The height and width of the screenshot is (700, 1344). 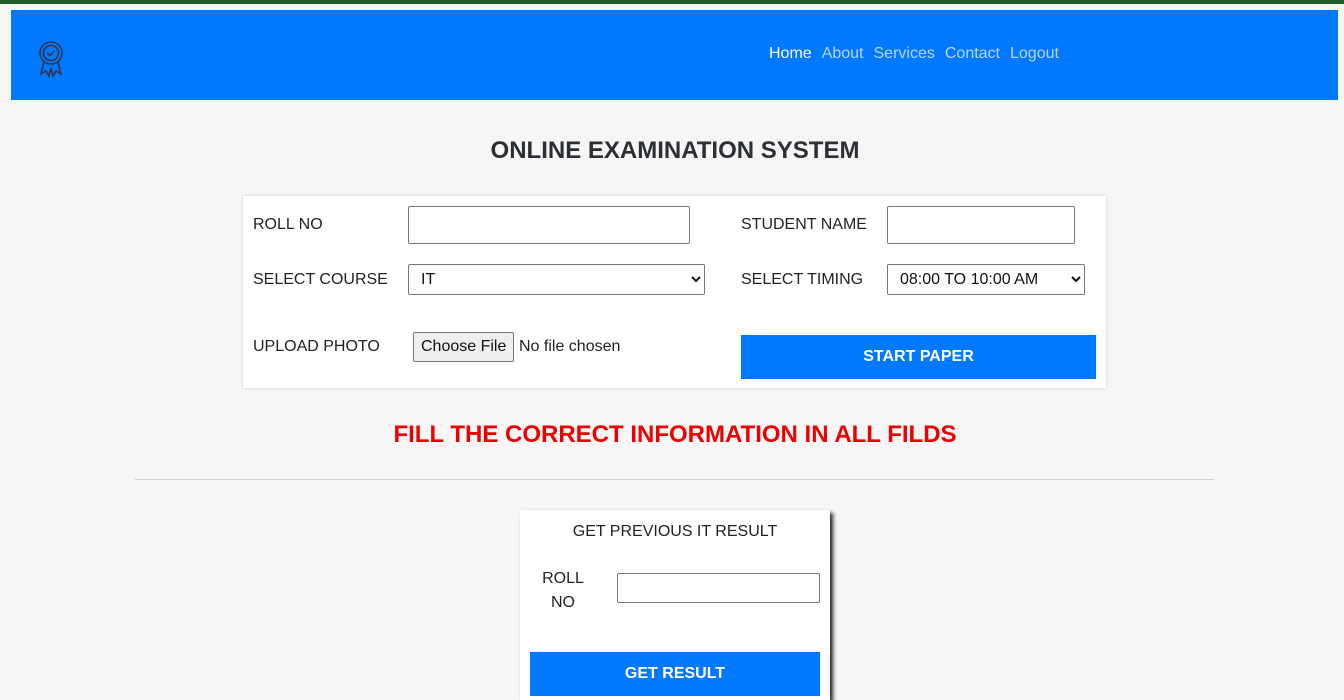 What do you see at coordinates (986, 279) in the screenshot?
I see `timing-select: 08:00 TO 10:00 AM` at bounding box center [986, 279].